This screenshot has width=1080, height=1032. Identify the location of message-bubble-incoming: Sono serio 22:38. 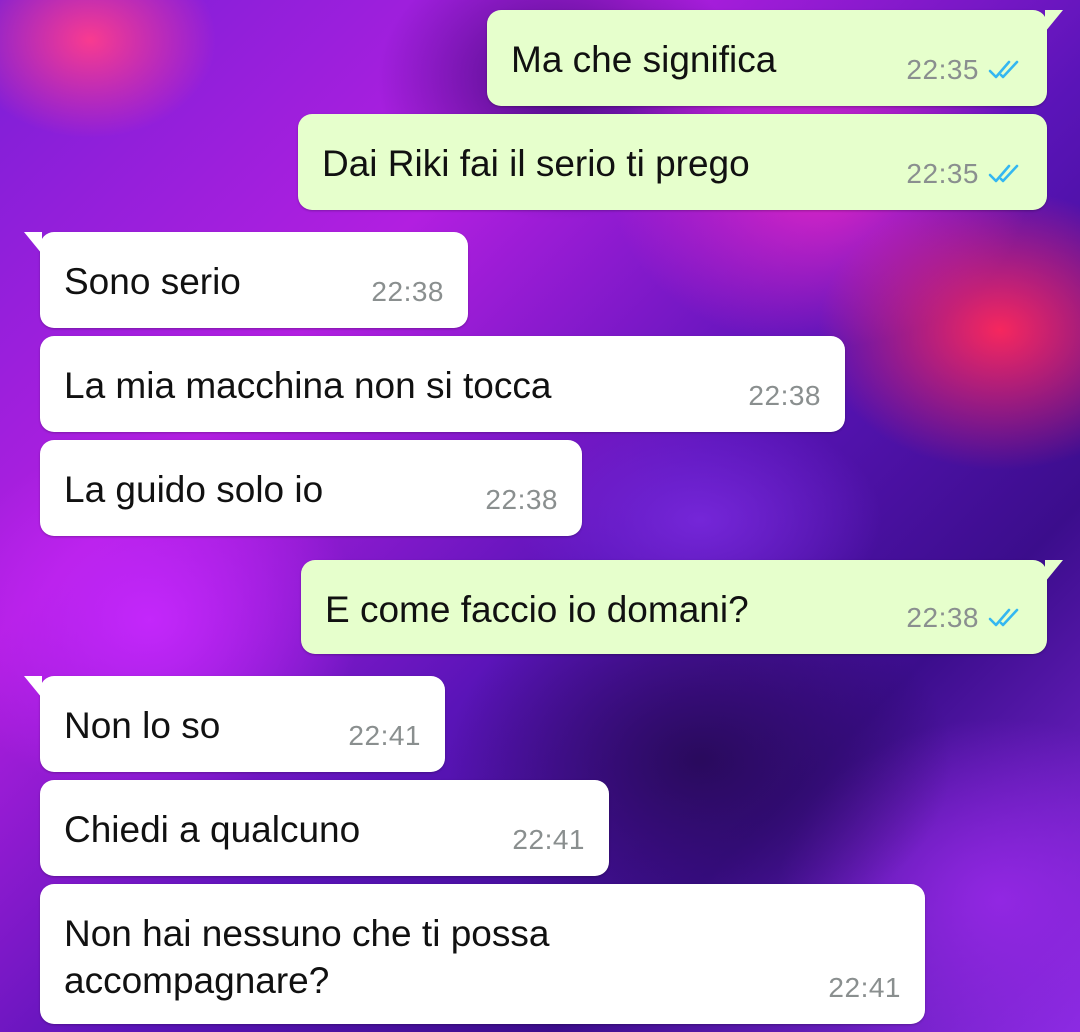
(246, 280).